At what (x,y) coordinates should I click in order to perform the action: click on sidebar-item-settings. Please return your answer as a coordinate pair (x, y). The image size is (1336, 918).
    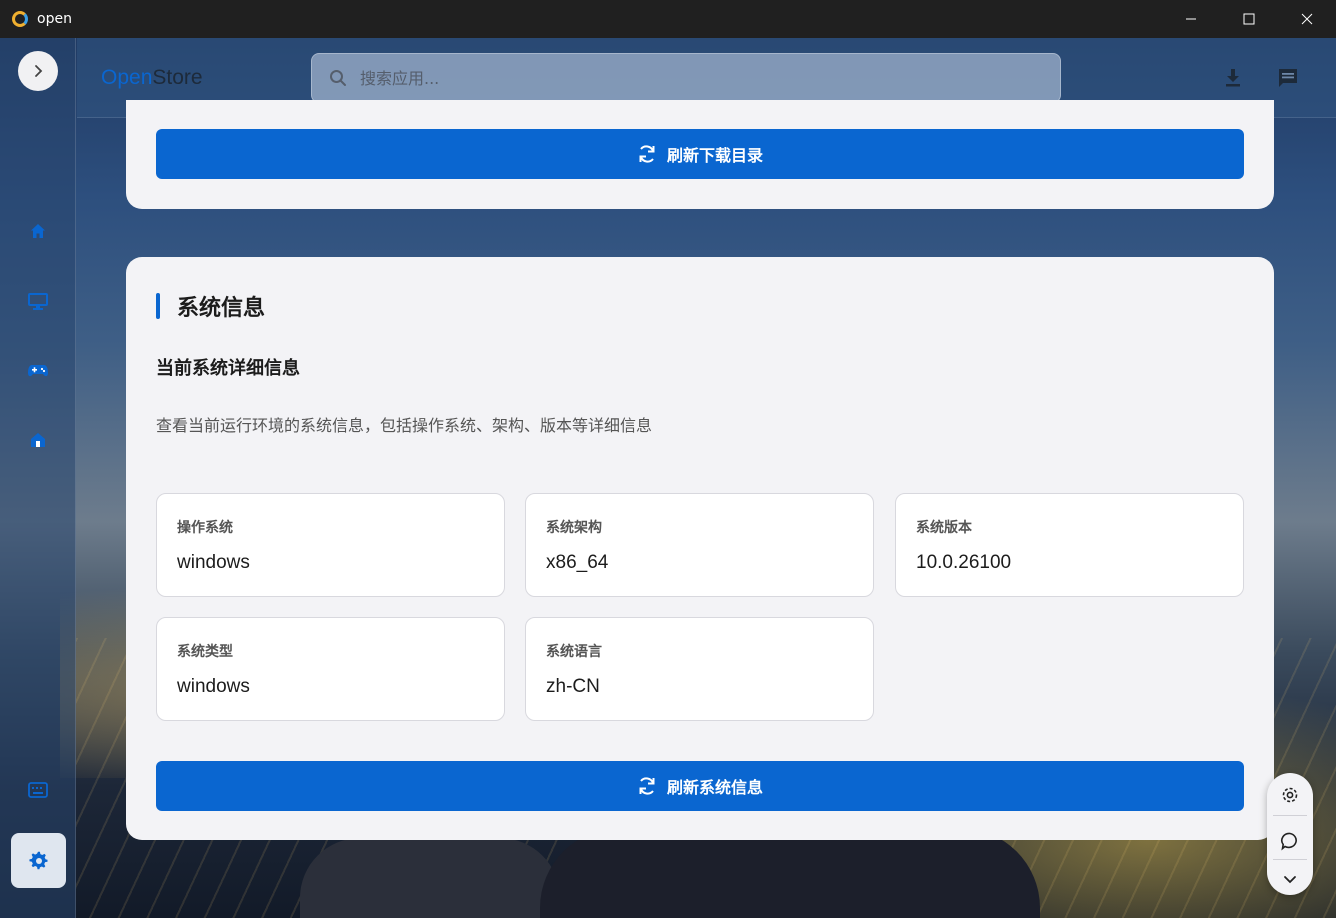
    Looking at the image, I should click on (38, 860).